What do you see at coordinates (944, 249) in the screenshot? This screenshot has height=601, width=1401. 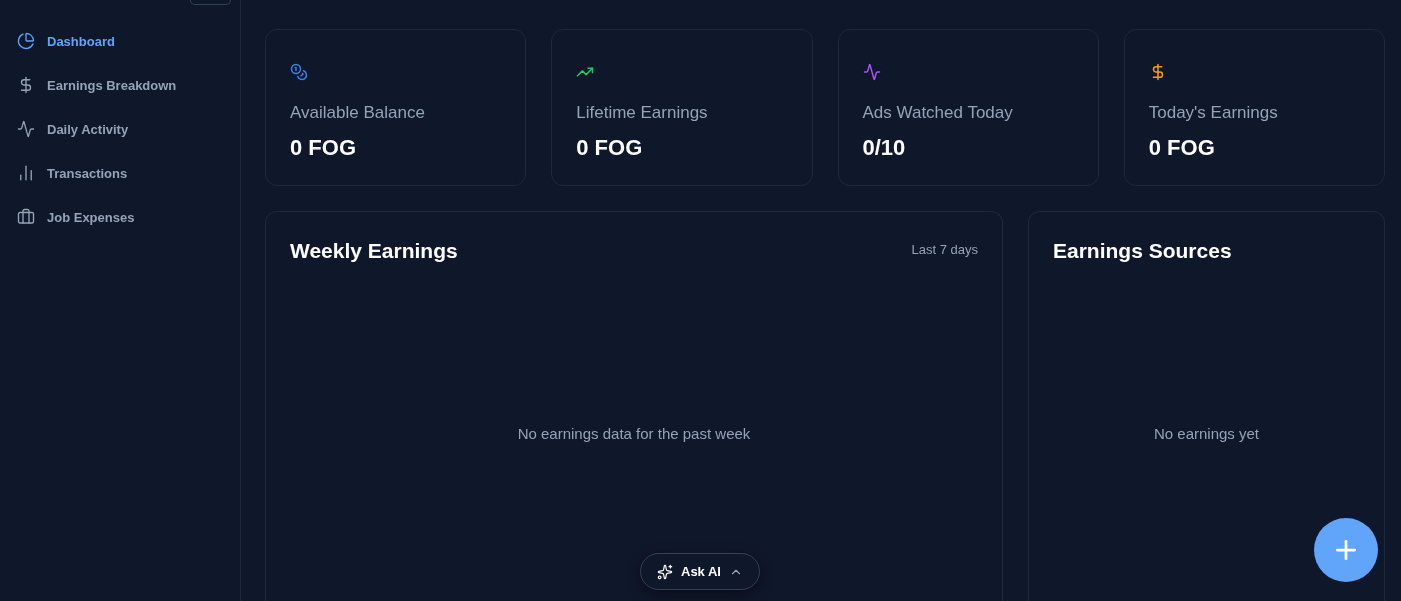 I see `date-range-label: Last 7 days` at bounding box center [944, 249].